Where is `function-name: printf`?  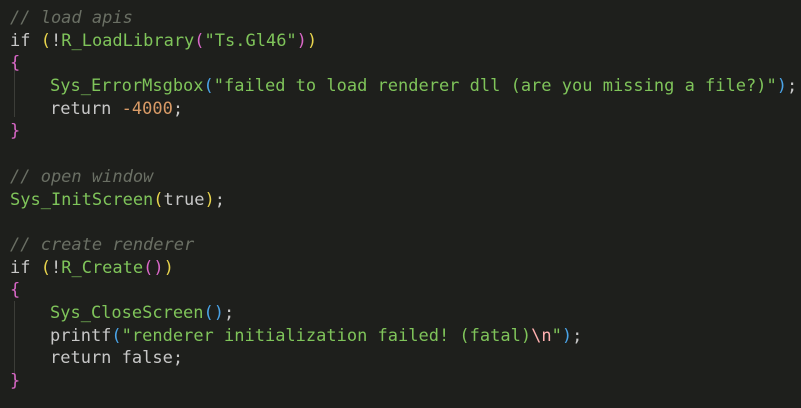 function-name: printf is located at coordinates (81, 335).